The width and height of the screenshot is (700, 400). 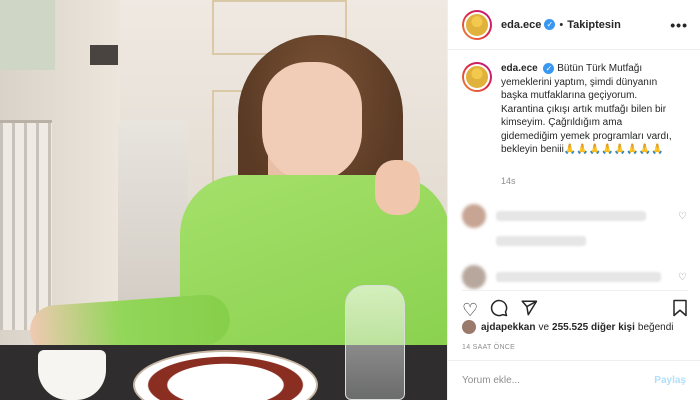 What do you see at coordinates (26, 225) in the screenshot?
I see `chair-left` at bounding box center [26, 225].